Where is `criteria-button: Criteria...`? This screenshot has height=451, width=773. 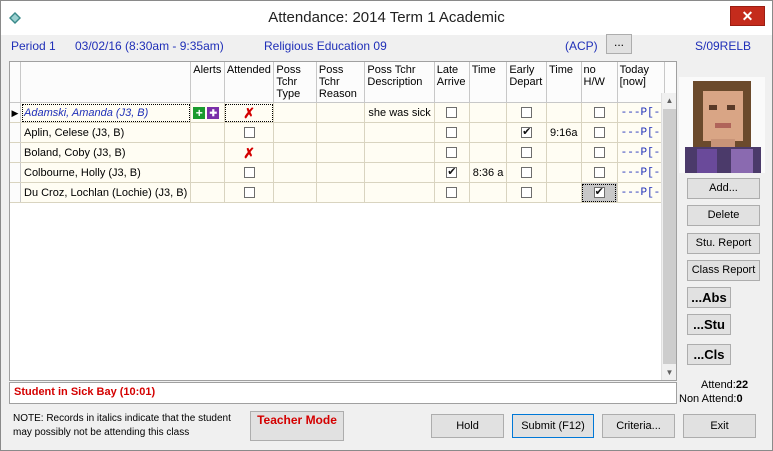
criteria-button: Criteria... is located at coordinates (638, 426).